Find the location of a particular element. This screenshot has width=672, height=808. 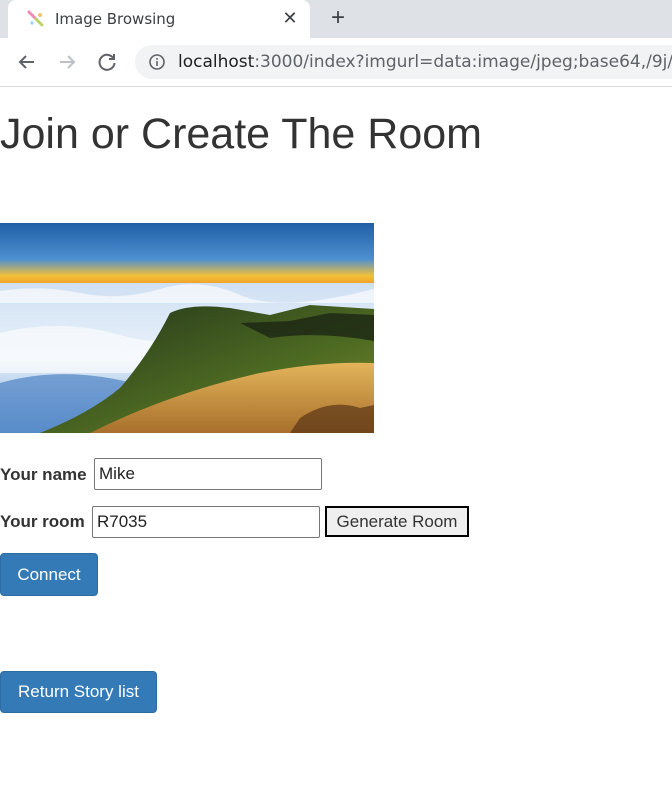

reload-icon is located at coordinates (107, 62).